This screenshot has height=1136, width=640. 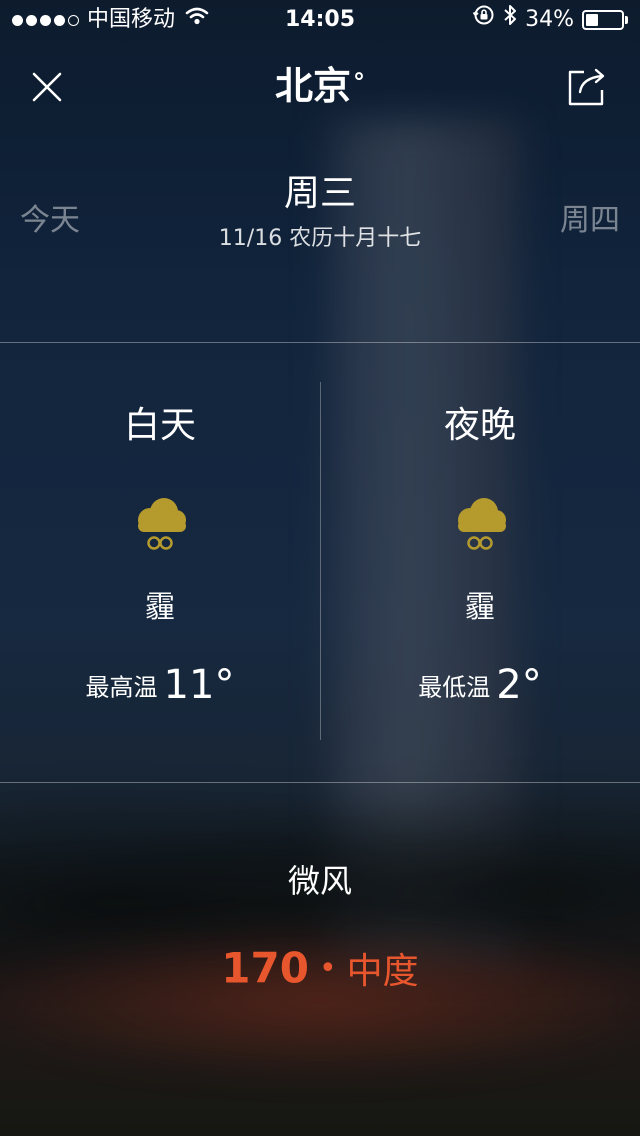 What do you see at coordinates (359, 82) in the screenshot?
I see `location-indicator: °` at bounding box center [359, 82].